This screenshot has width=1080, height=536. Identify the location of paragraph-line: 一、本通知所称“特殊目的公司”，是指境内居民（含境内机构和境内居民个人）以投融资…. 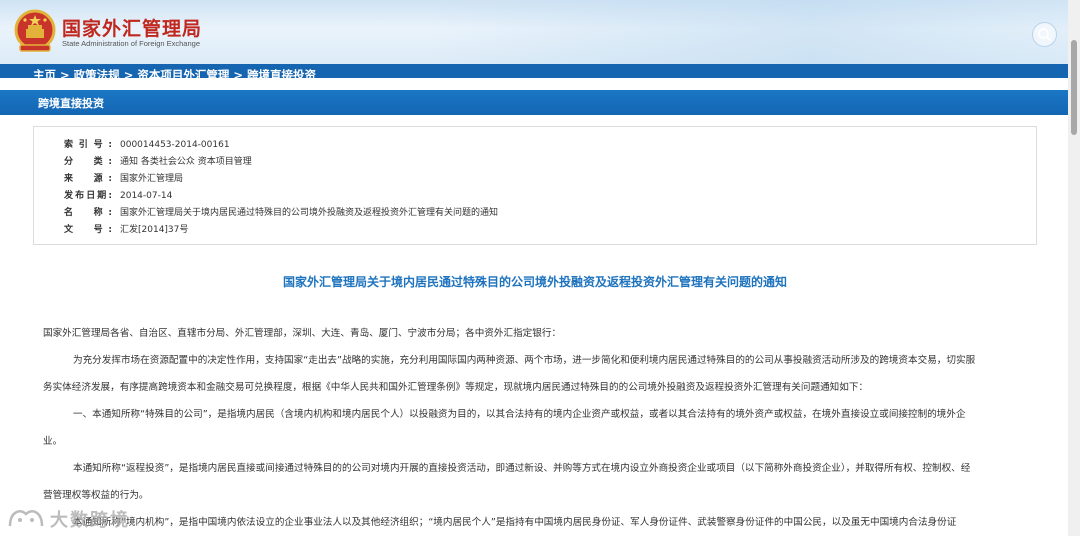
(519, 414).